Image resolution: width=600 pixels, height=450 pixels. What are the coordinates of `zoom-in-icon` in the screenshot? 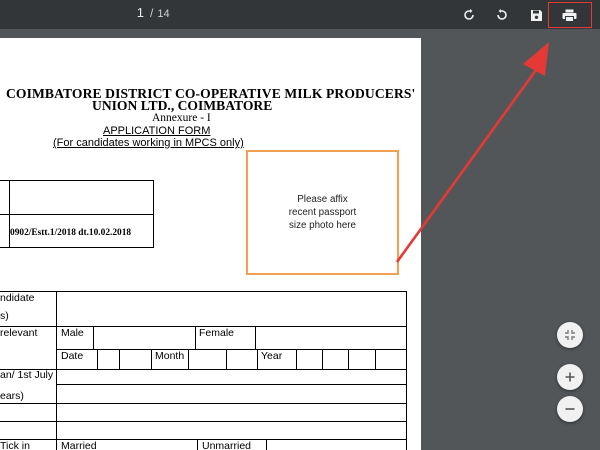 It's located at (570, 377).